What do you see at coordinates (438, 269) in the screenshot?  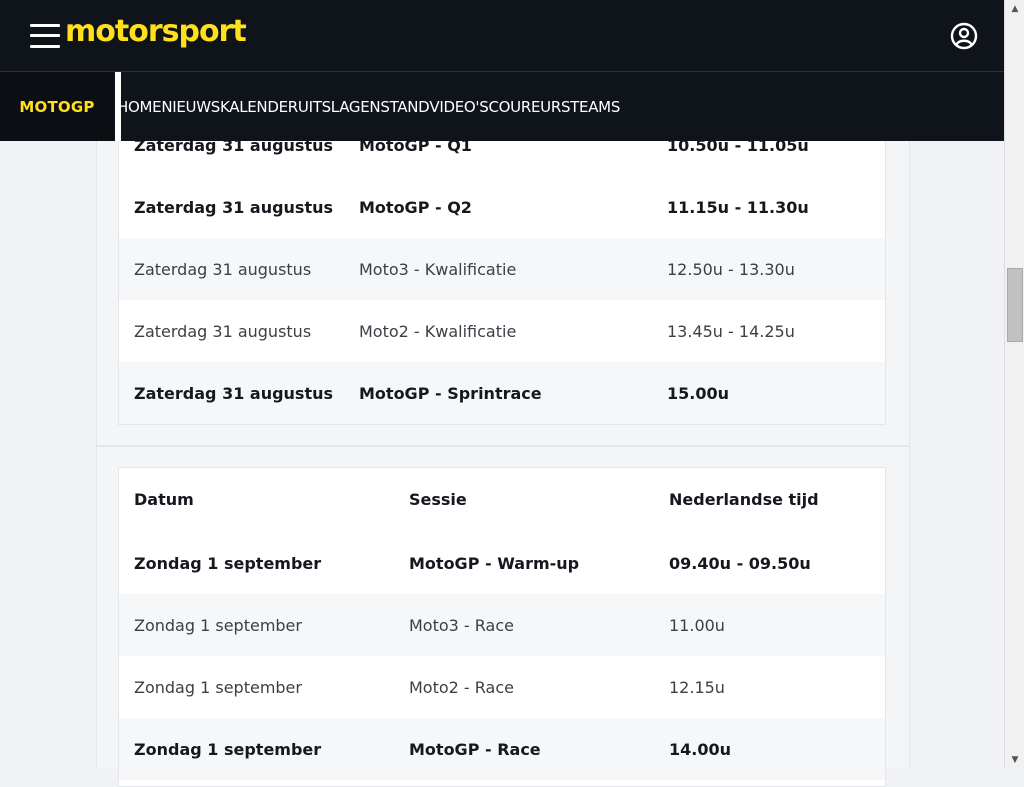 I see `cell-sessie: Moto3 - Kwalificatie` at bounding box center [438, 269].